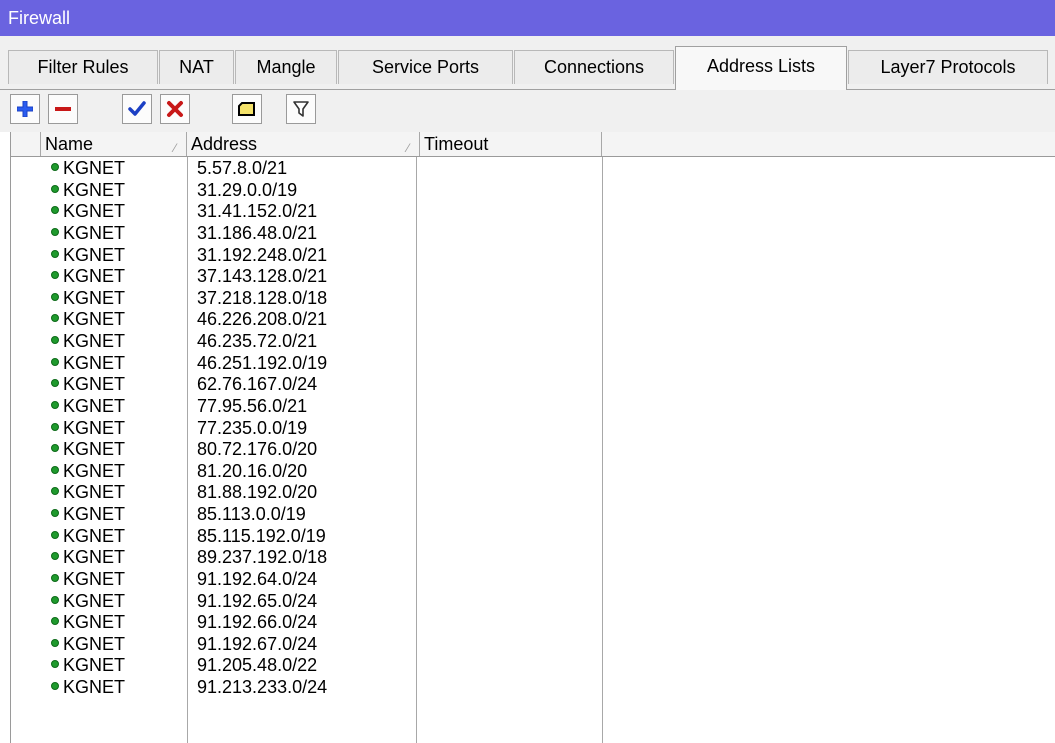 The width and height of the screenshot is (1055, 743). Describe the element at coordinates (533, 277) in the screenshot. I see `table-row: KGNET 37.143.128.0/21` at that location.